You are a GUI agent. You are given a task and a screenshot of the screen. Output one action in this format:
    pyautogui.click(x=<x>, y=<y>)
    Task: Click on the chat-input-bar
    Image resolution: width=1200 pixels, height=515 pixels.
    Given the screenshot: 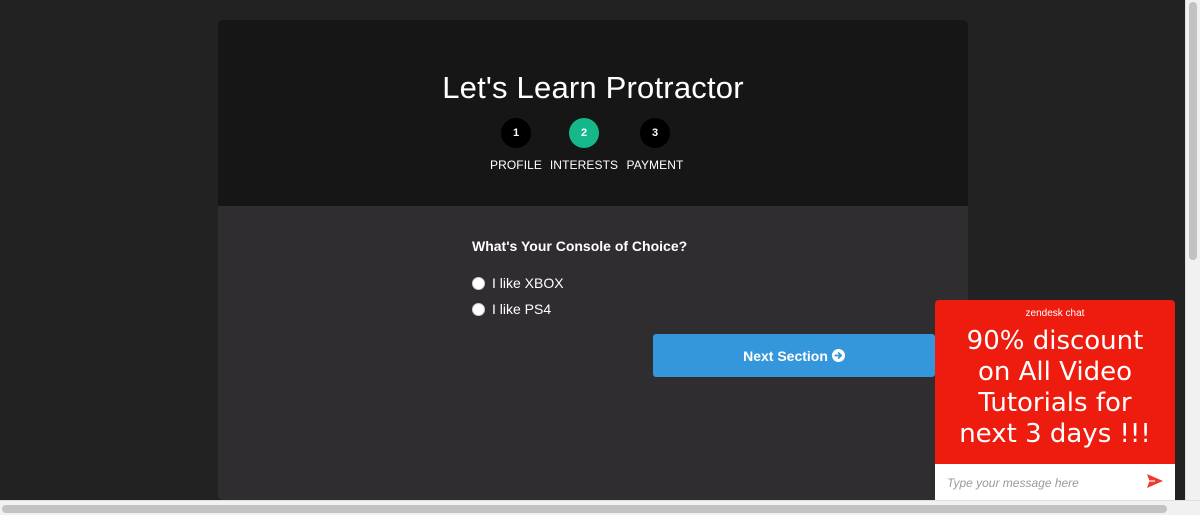 What is the action you would take?
    pyautogui.click(x=1055, y=482)
    